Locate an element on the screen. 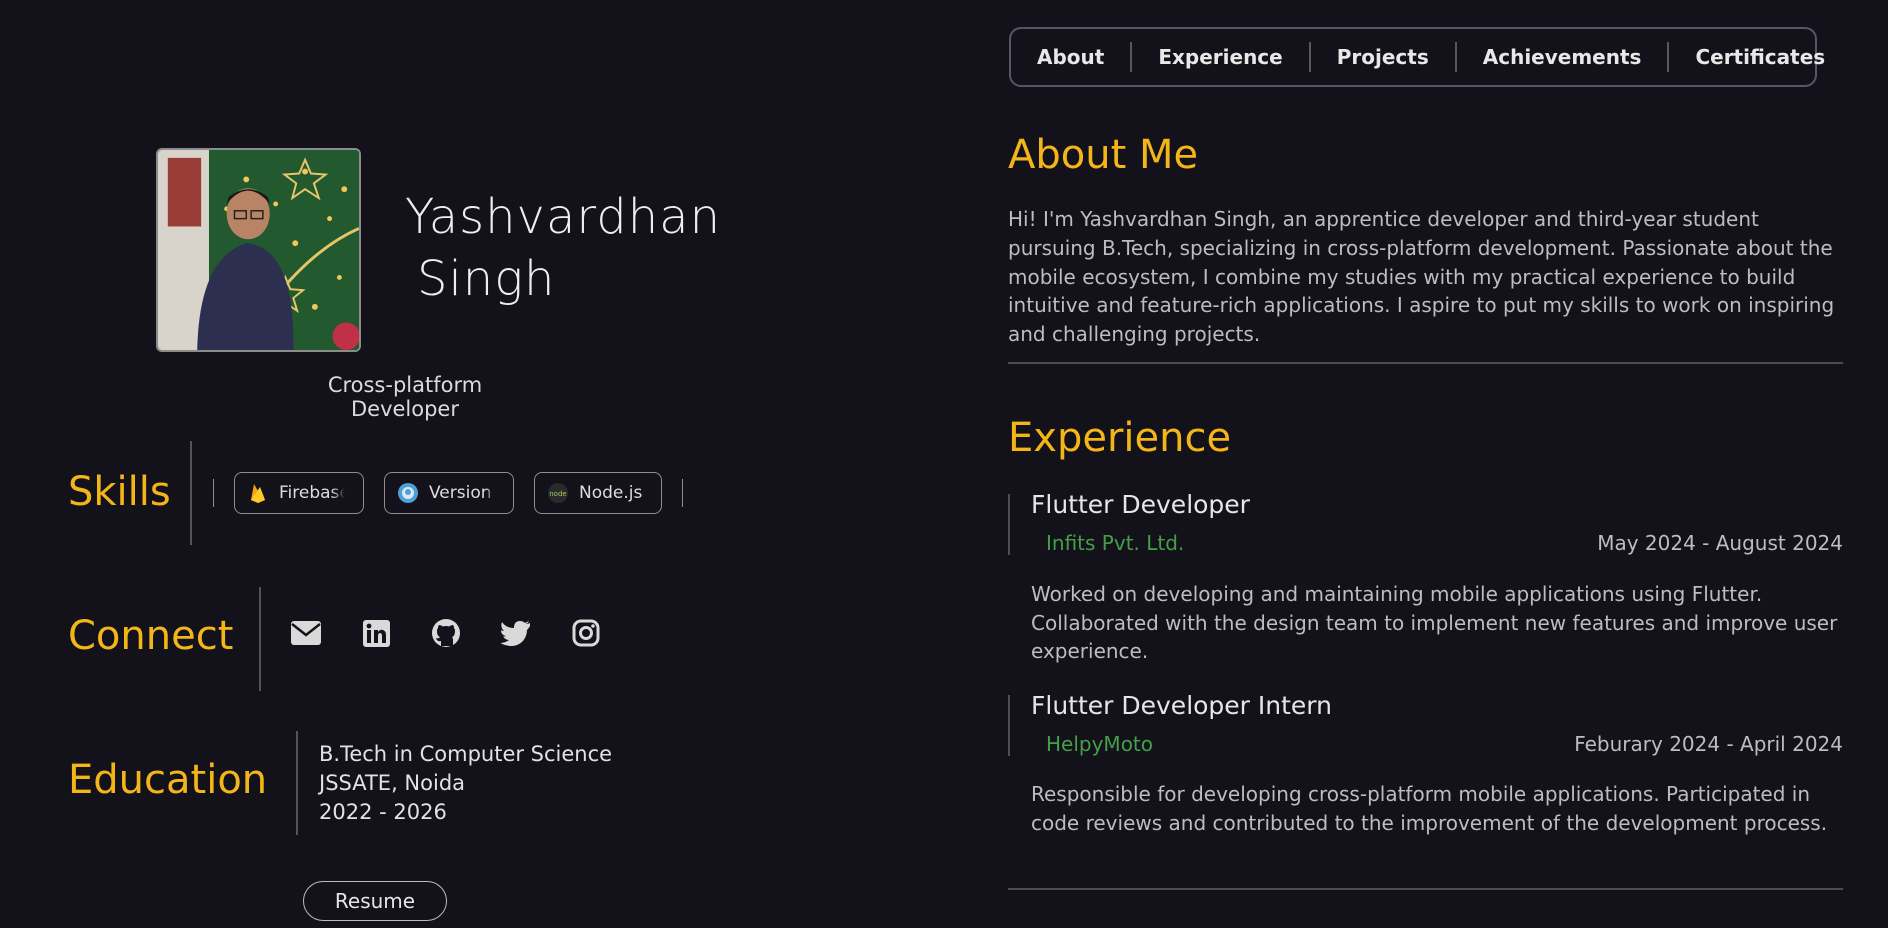 The width and height of the screenshot is (1888, 928). nav-experience: Experience is located at coordinates (1220, 57).